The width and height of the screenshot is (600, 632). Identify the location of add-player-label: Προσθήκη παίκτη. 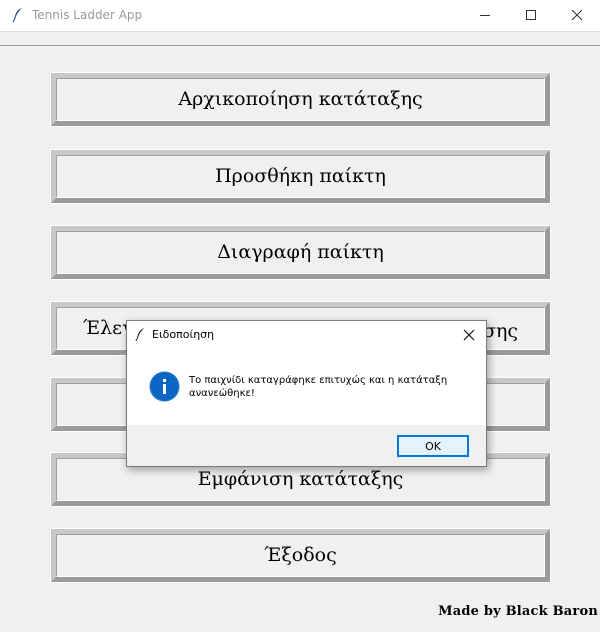
(300, 175).